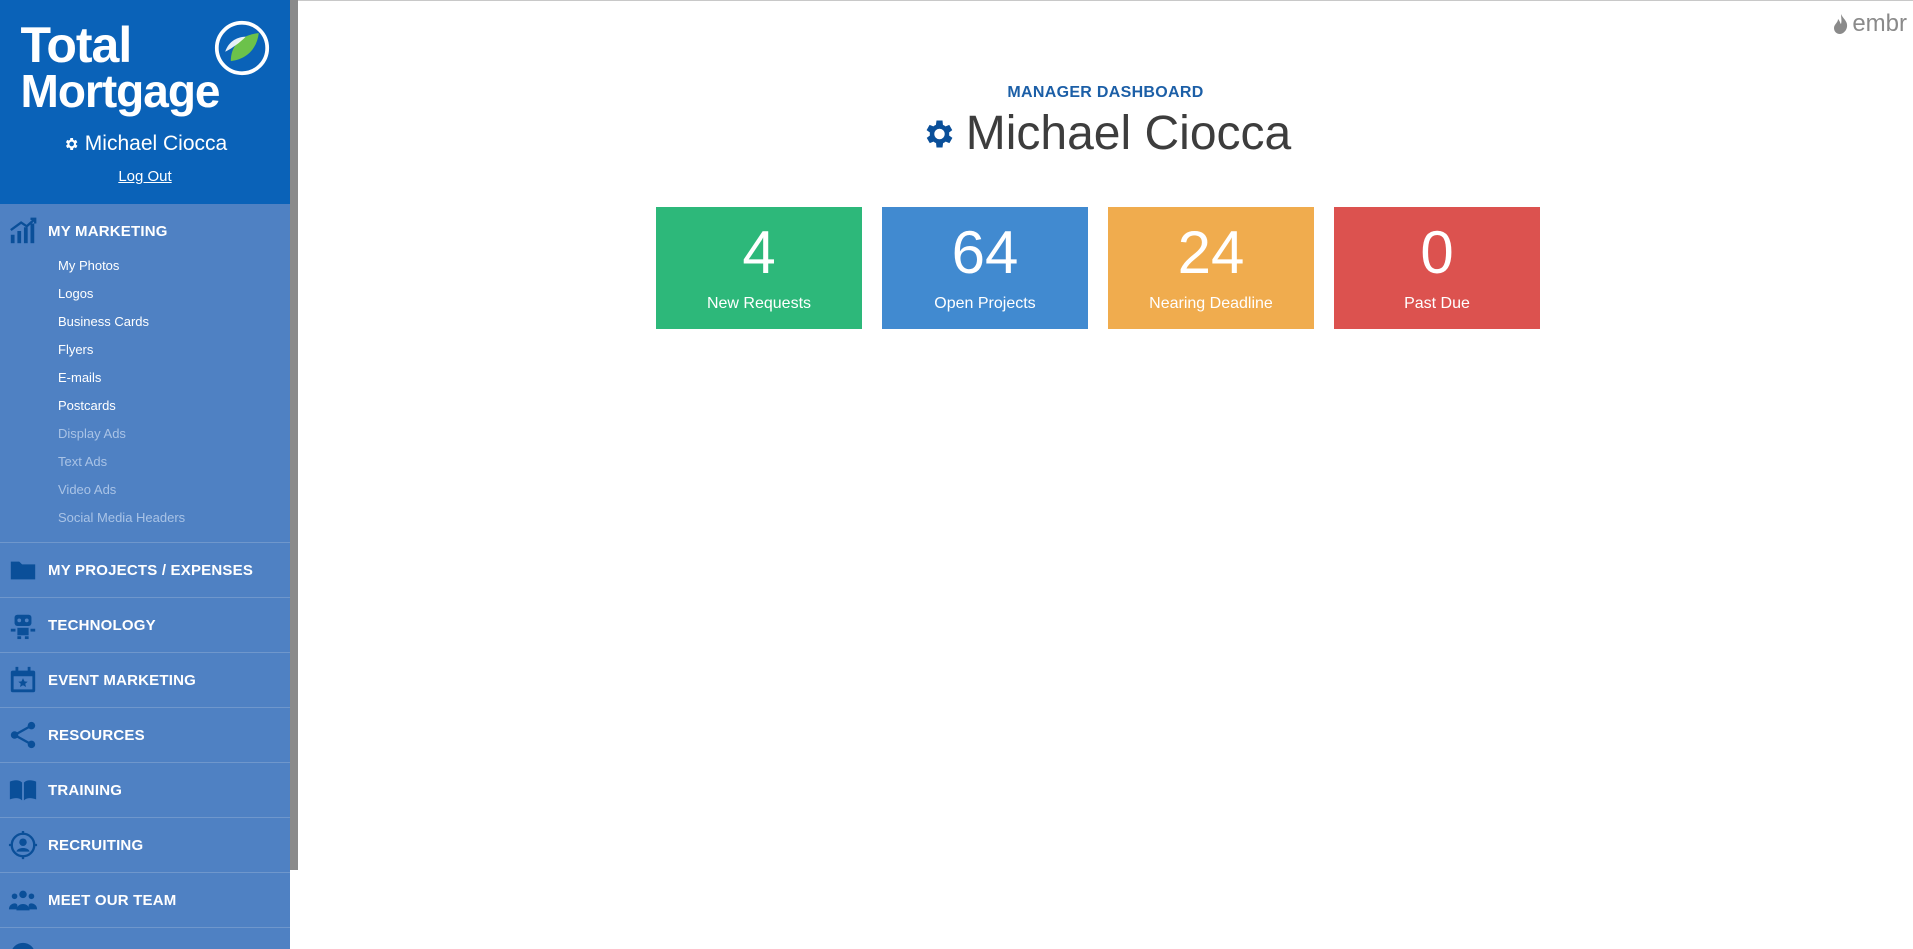  I want to click on calendar-star-icon, so click(23, 680).